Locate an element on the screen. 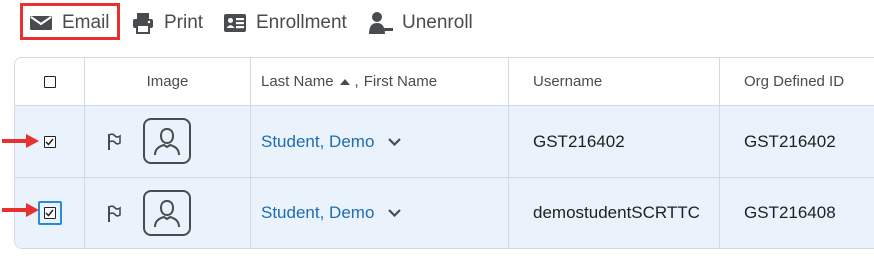 The height and width of the screenshot is (258, 874). print-label: Print is located at coordinates (184, 22).